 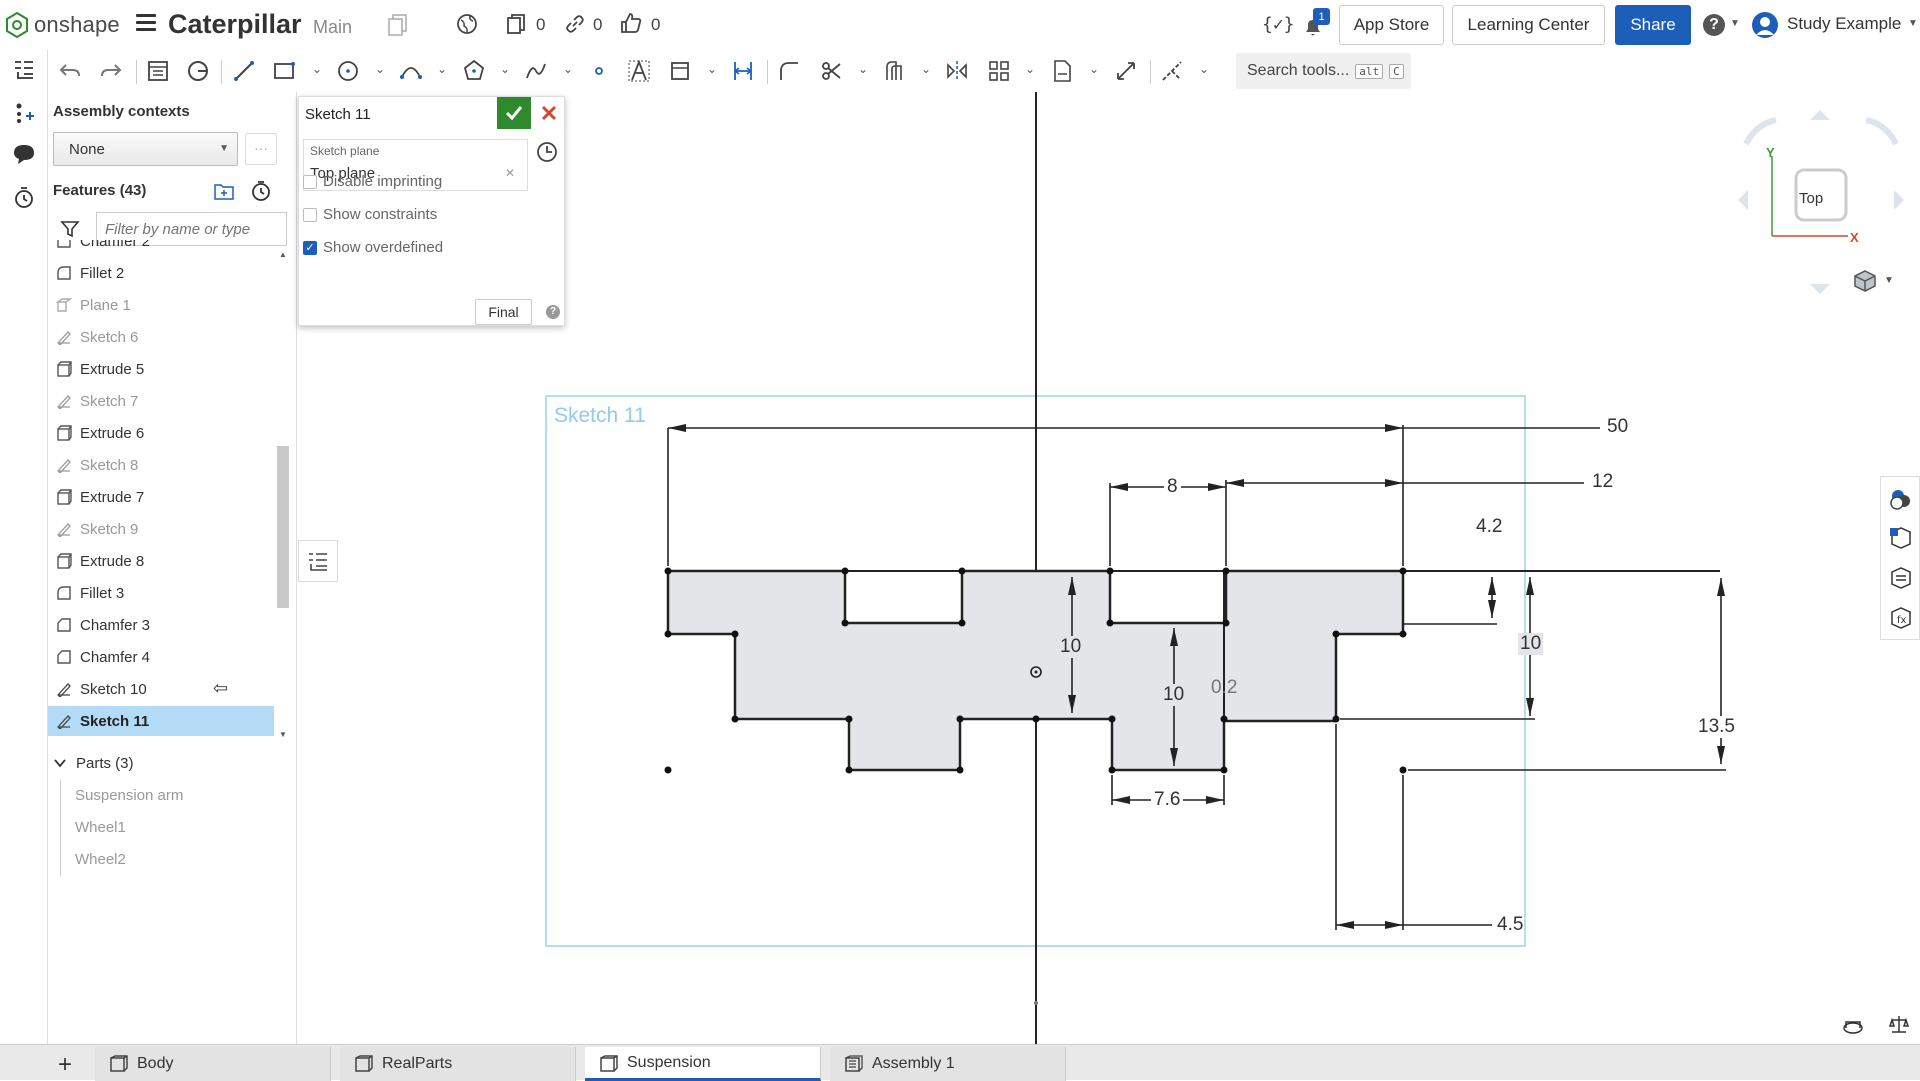 What do you see at coordinates (161, 721) in the screenshot?
I see `feature-item-sketch-11: Sketch 11` at bounding box center [161, 721].